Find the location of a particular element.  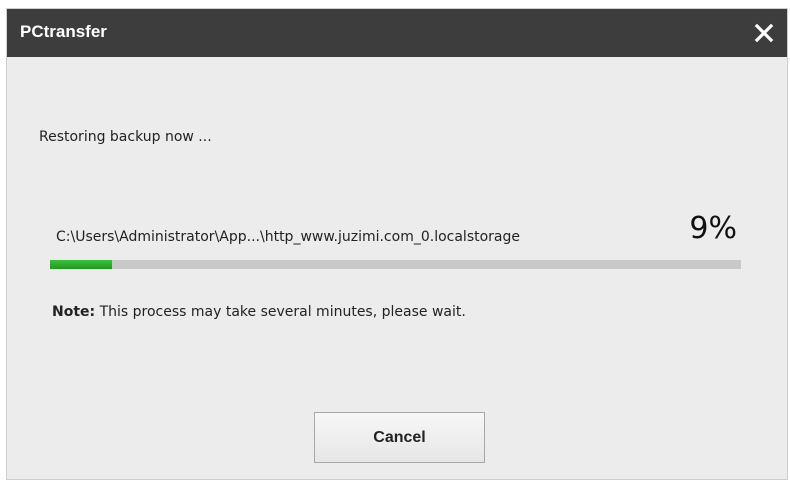

close-icon is located at coordinates (764, 33).